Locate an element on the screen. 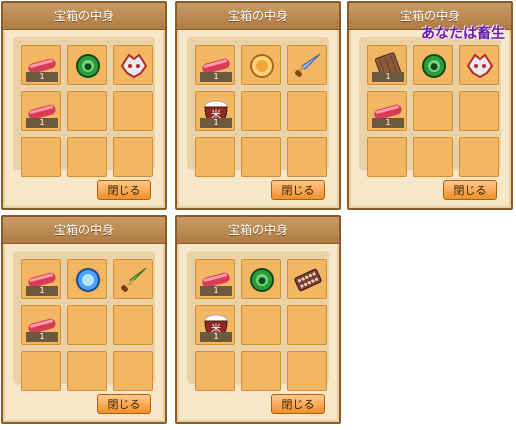  green-sword-icon is located at coordinates (134, 280).